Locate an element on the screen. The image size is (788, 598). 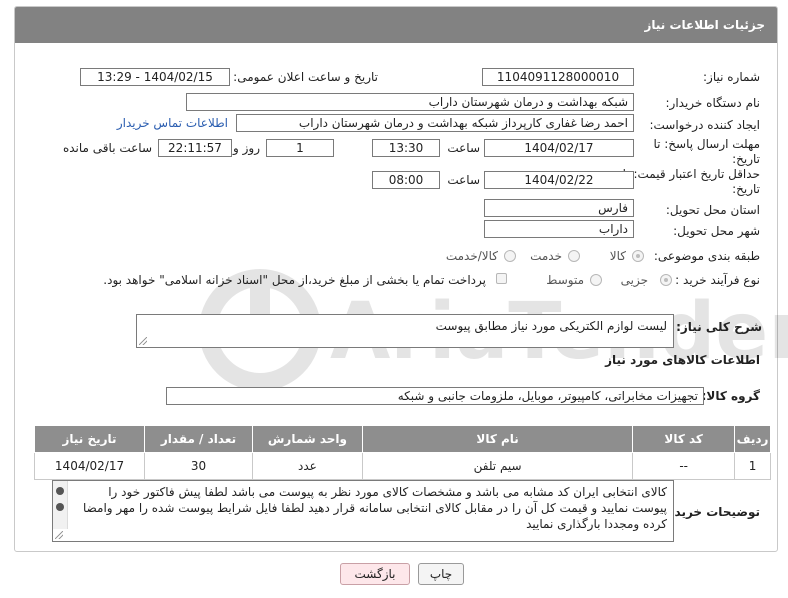
print-button: چاپ is located at coordinates (441, 574).